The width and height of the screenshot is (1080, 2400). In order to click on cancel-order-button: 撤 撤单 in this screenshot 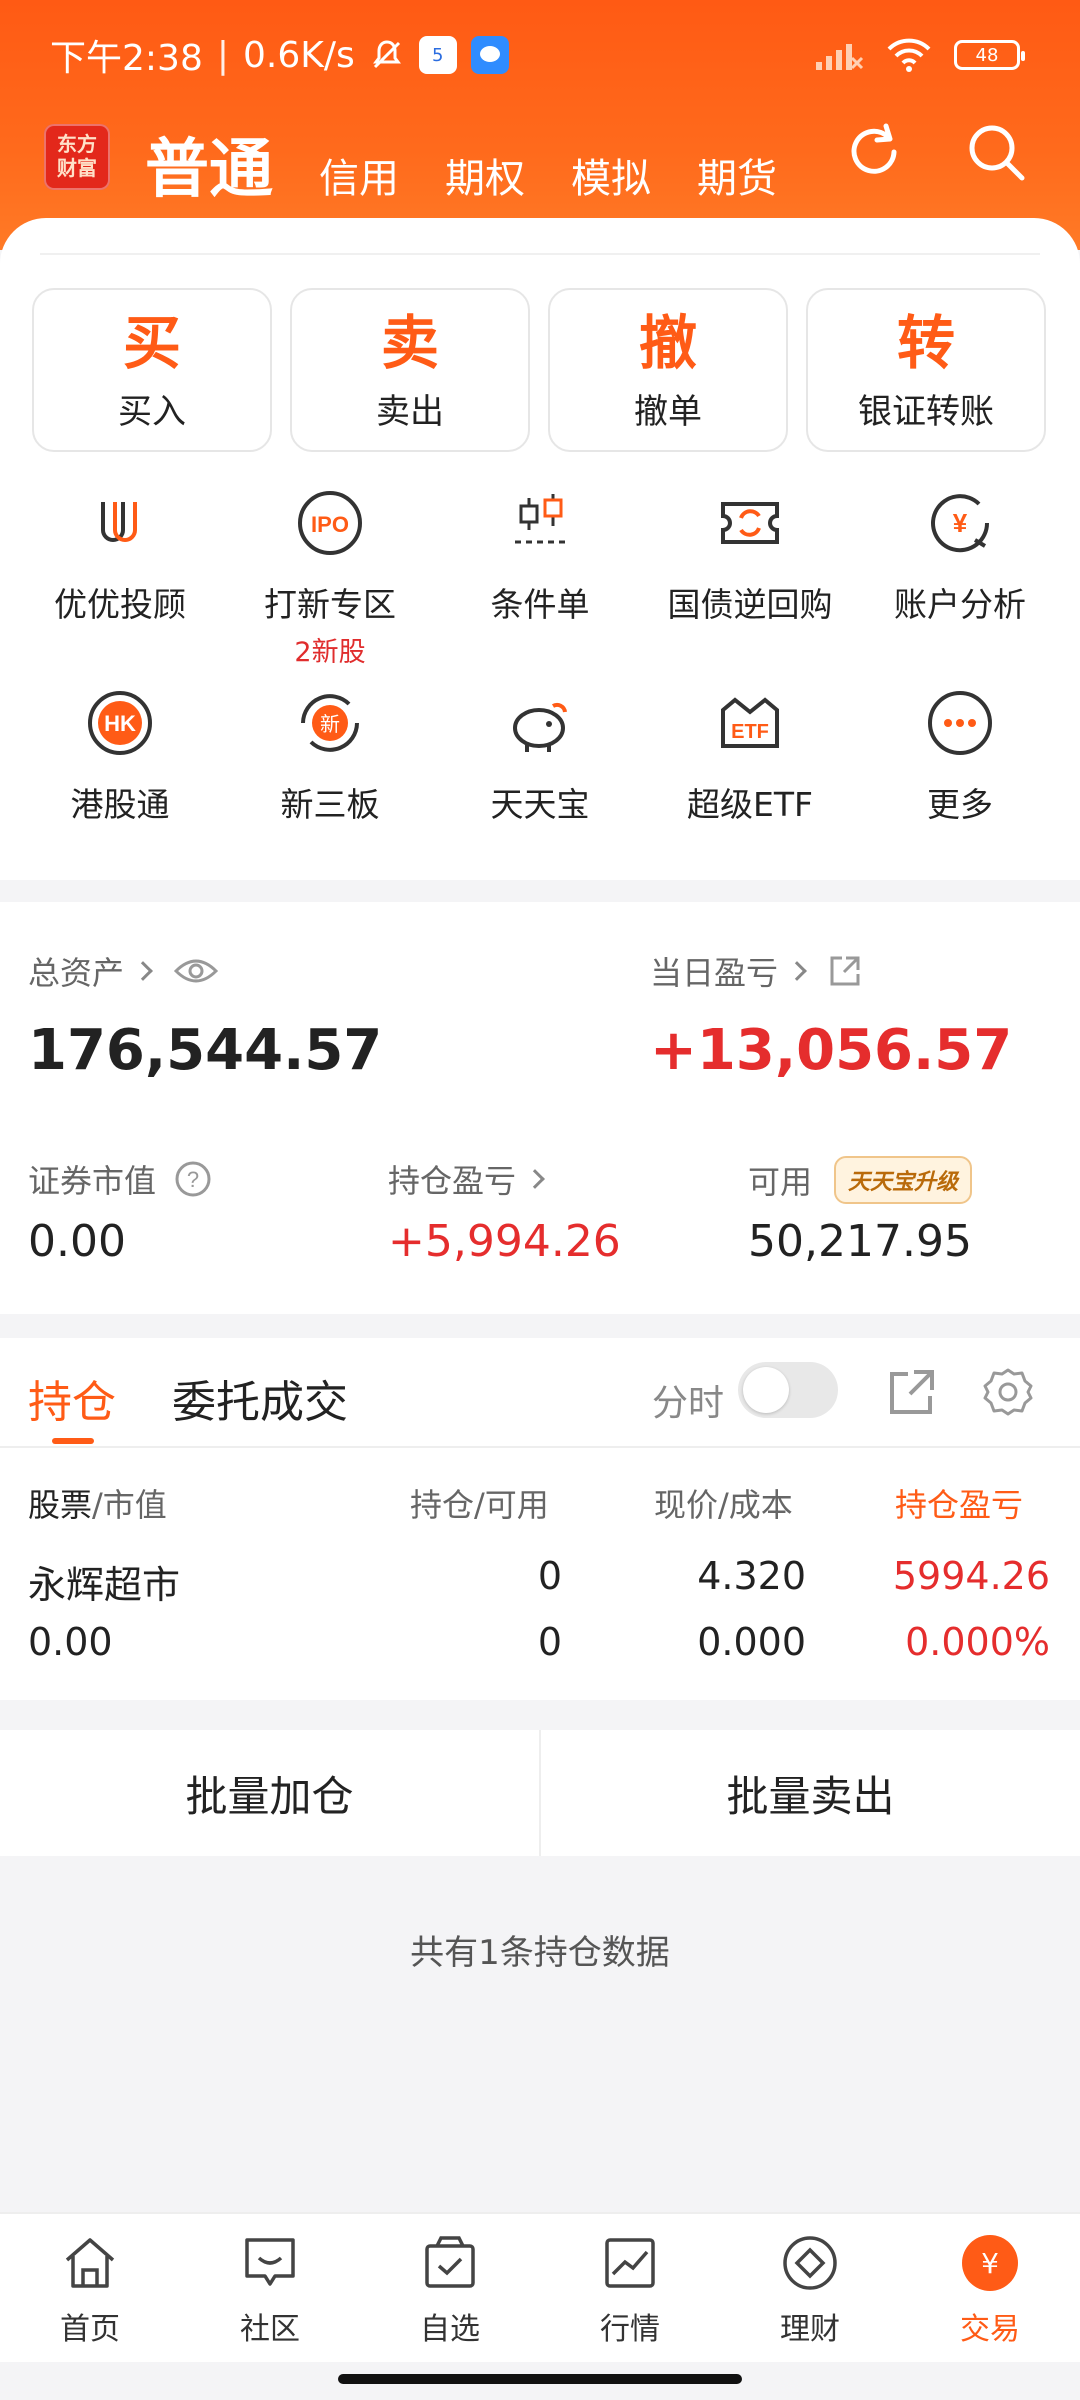, I will do `click(668, 370)`.